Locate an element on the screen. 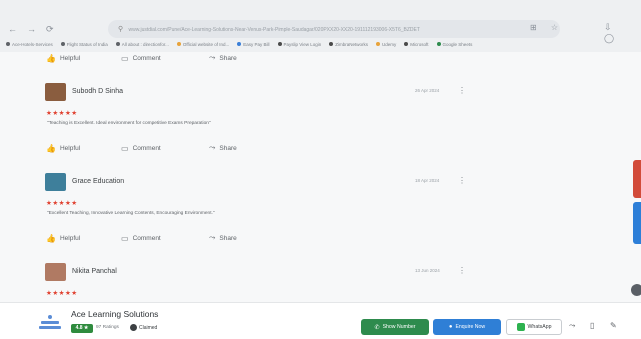 Image resolution: width=641 pixels, height=339 pixels. review-date: 26 Apr 2024 is located at coordinates (427, 90).